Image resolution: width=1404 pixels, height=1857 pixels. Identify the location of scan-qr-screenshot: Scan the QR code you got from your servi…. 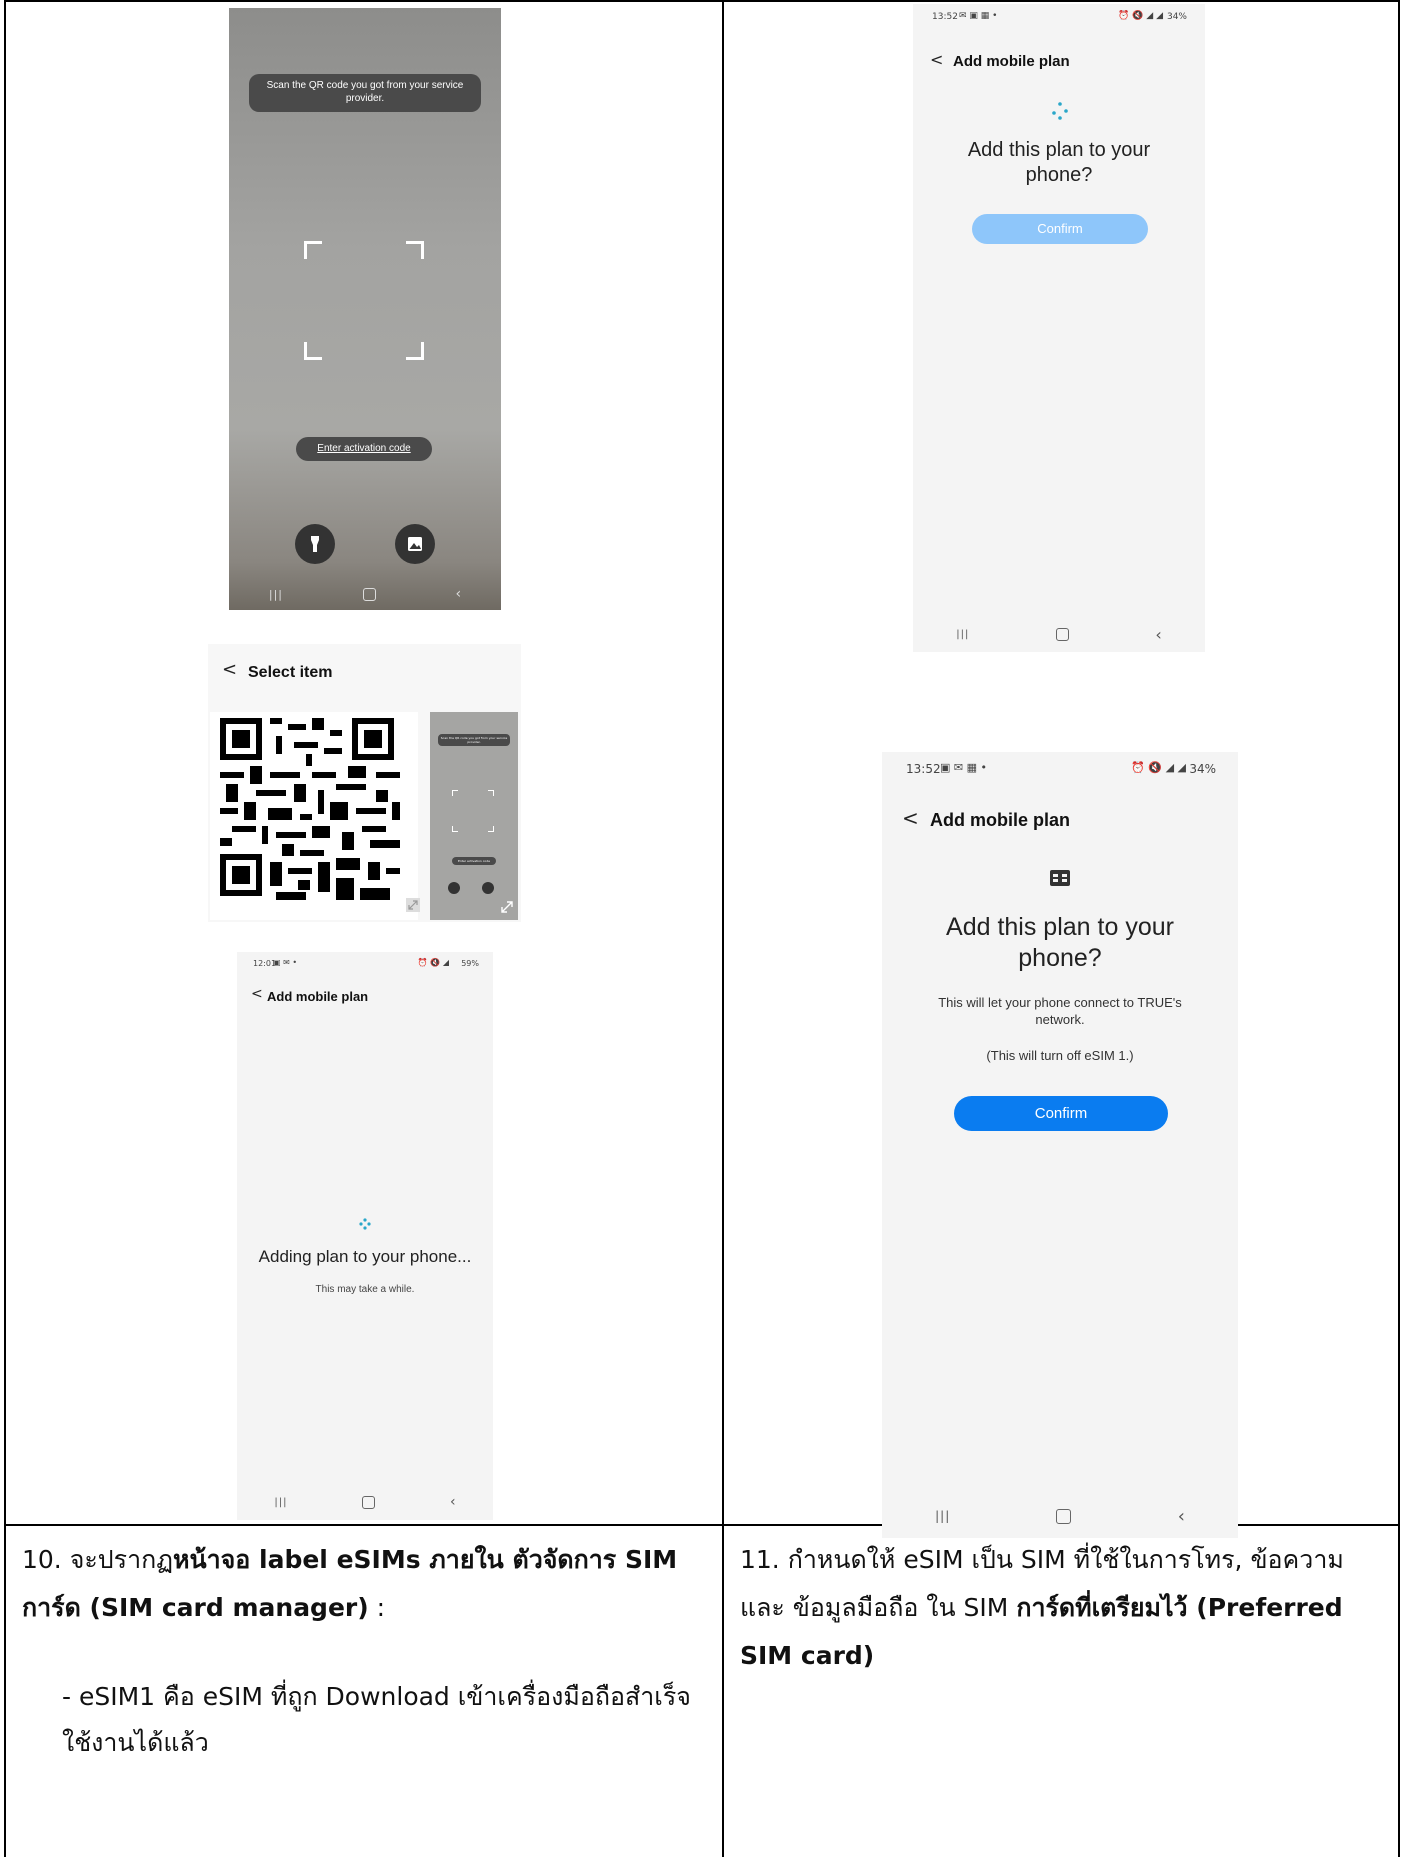
(365, 309).